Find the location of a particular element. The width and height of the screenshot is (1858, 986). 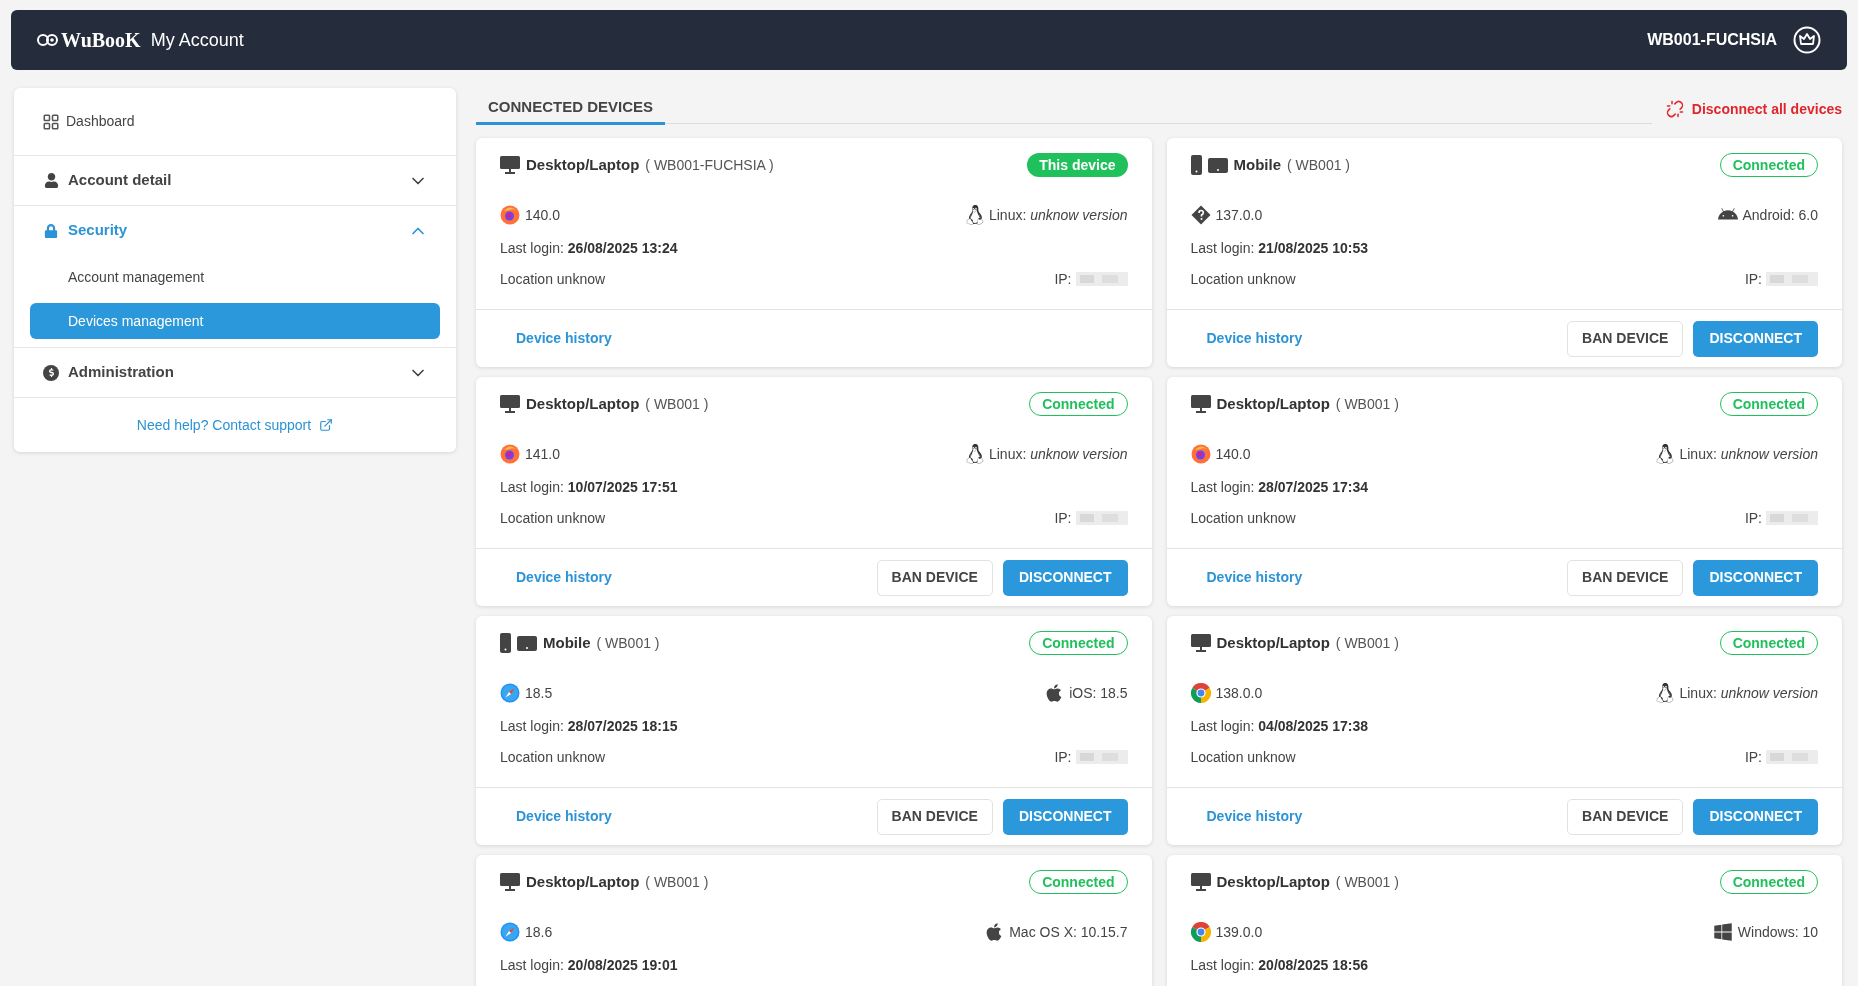

last-login-value: 26/08/2025 13:24 is located at coordinates (622, 248).